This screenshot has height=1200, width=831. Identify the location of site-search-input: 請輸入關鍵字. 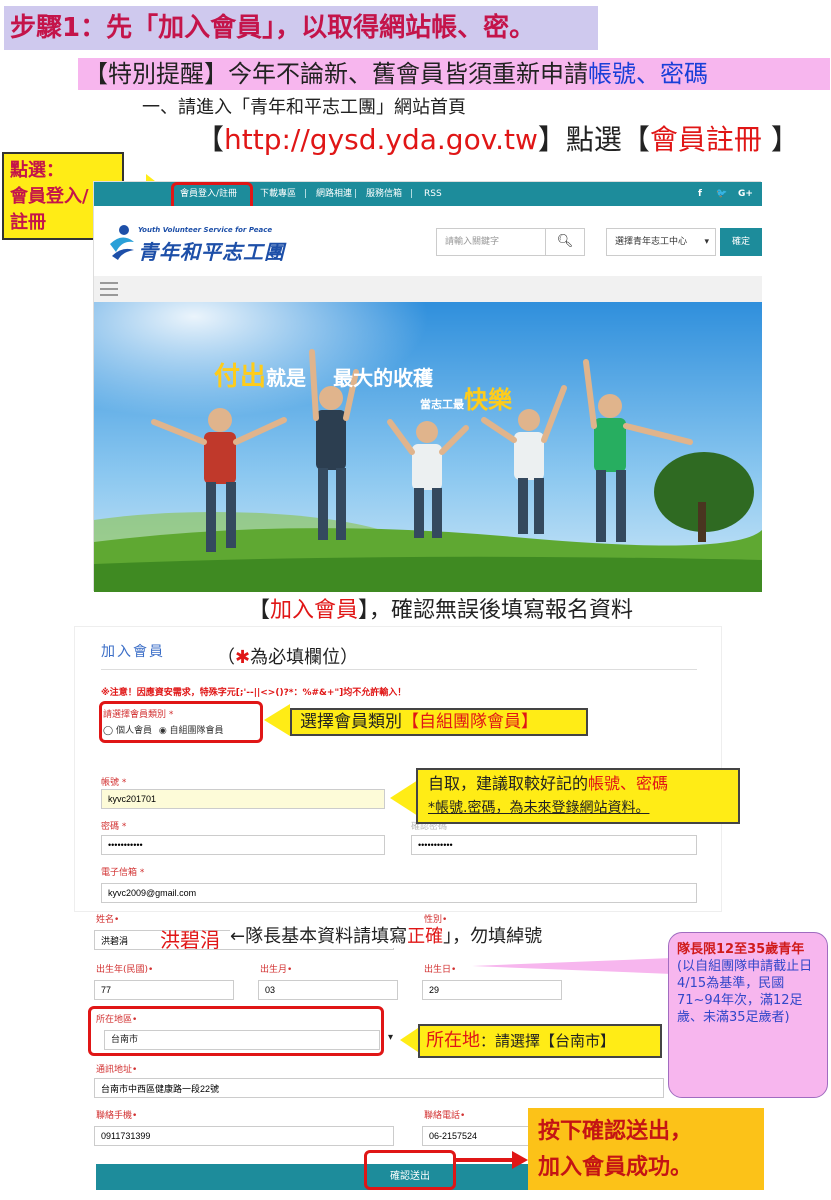
(491, 242).